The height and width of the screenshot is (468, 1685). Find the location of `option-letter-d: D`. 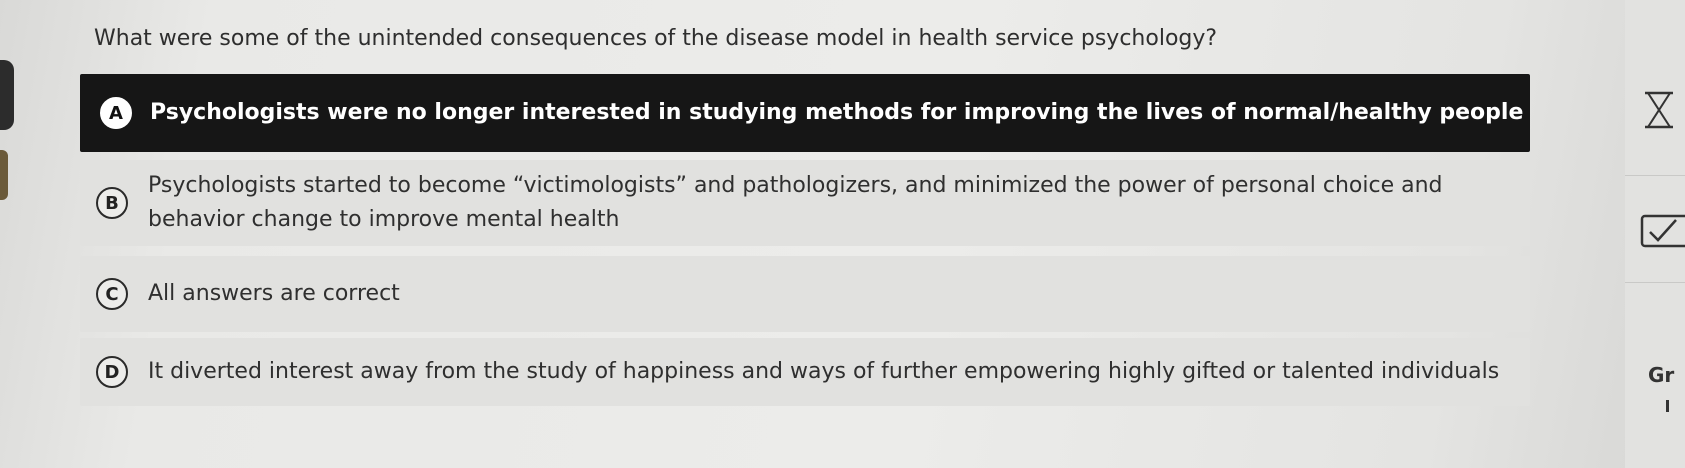

option-letter-d: D is located at coordinates (112, 372).